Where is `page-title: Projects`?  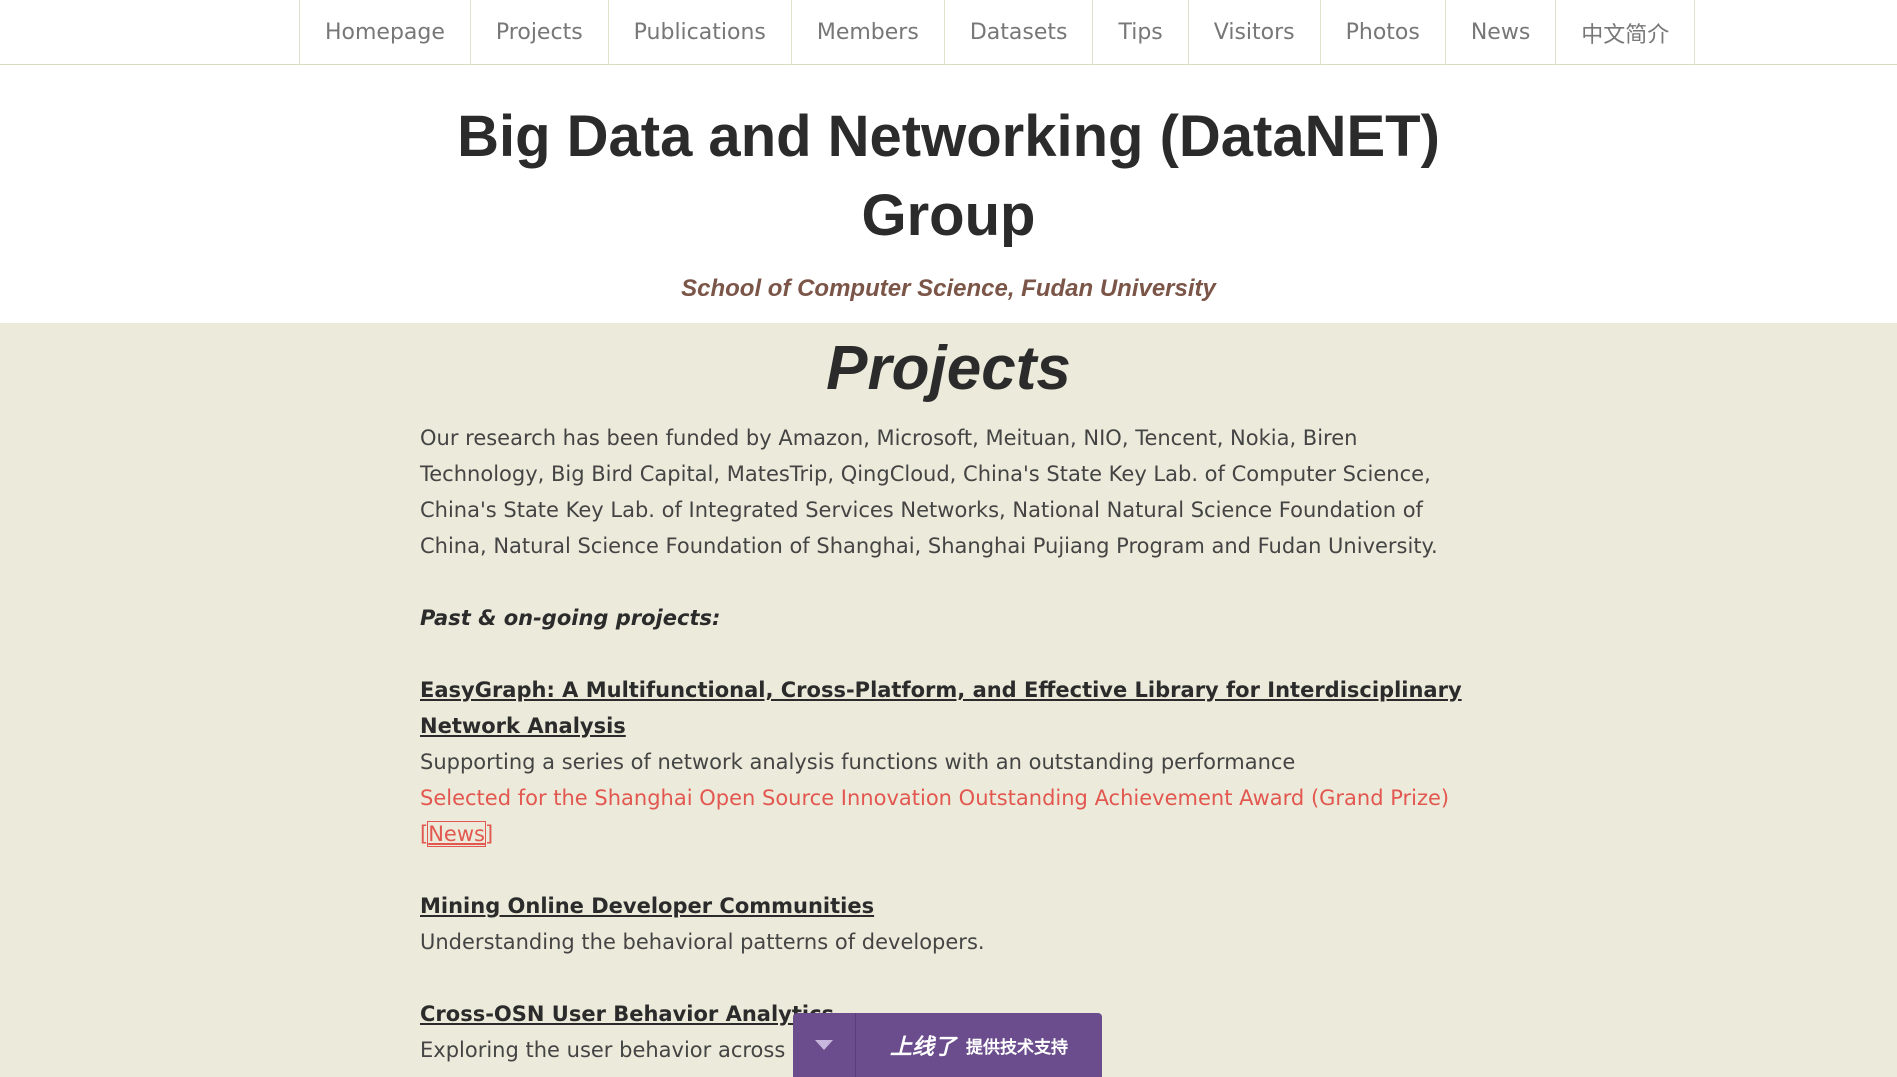 page-title: Projects is located at coordinates (948, 368).